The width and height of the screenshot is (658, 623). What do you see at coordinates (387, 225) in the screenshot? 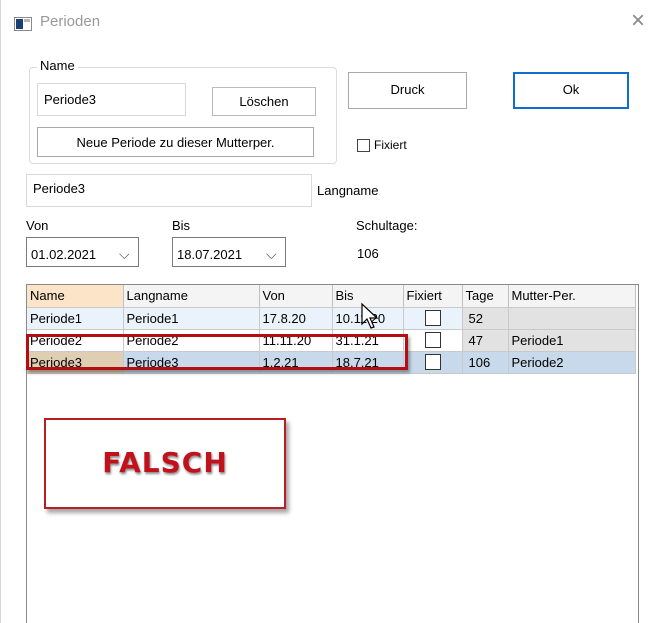
I see `schultage-label: Schultage:` at bounding box center [387, 225].